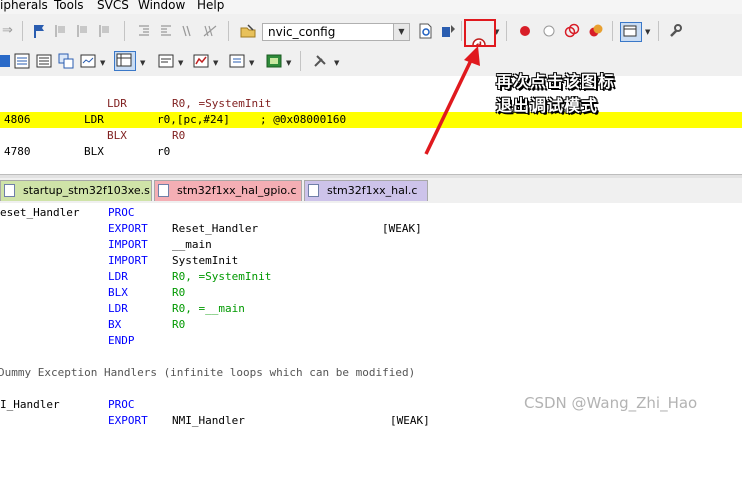  I want to click on toolbox-icon, so click(320, 61).